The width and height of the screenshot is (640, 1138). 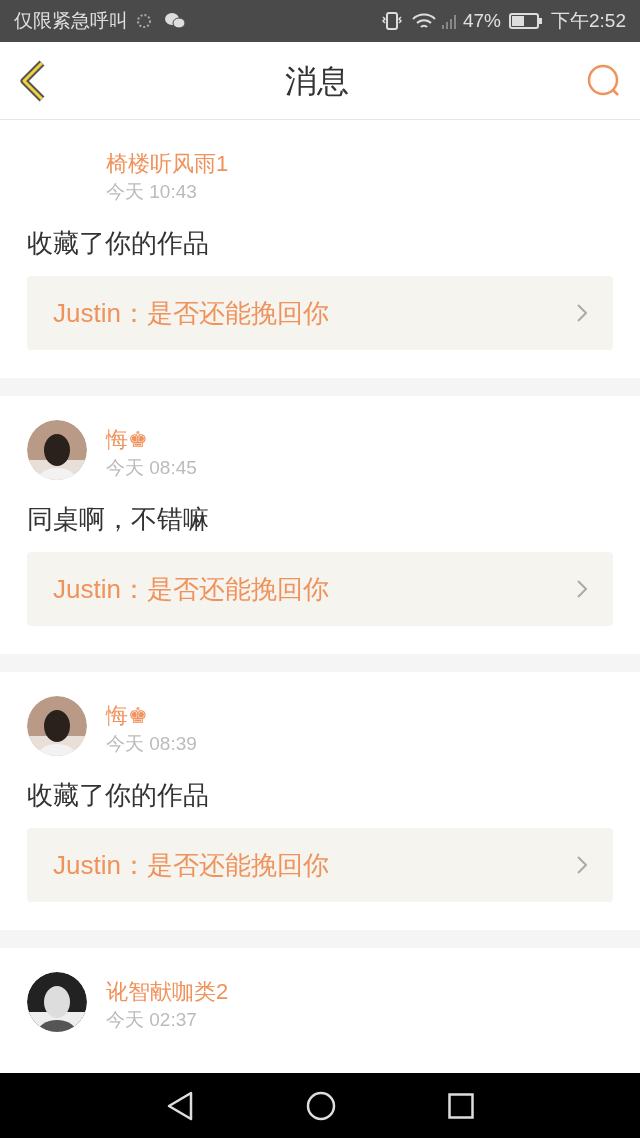 I want to click on user-name: 椅楼听风雨1, so click(x=167, y=164).